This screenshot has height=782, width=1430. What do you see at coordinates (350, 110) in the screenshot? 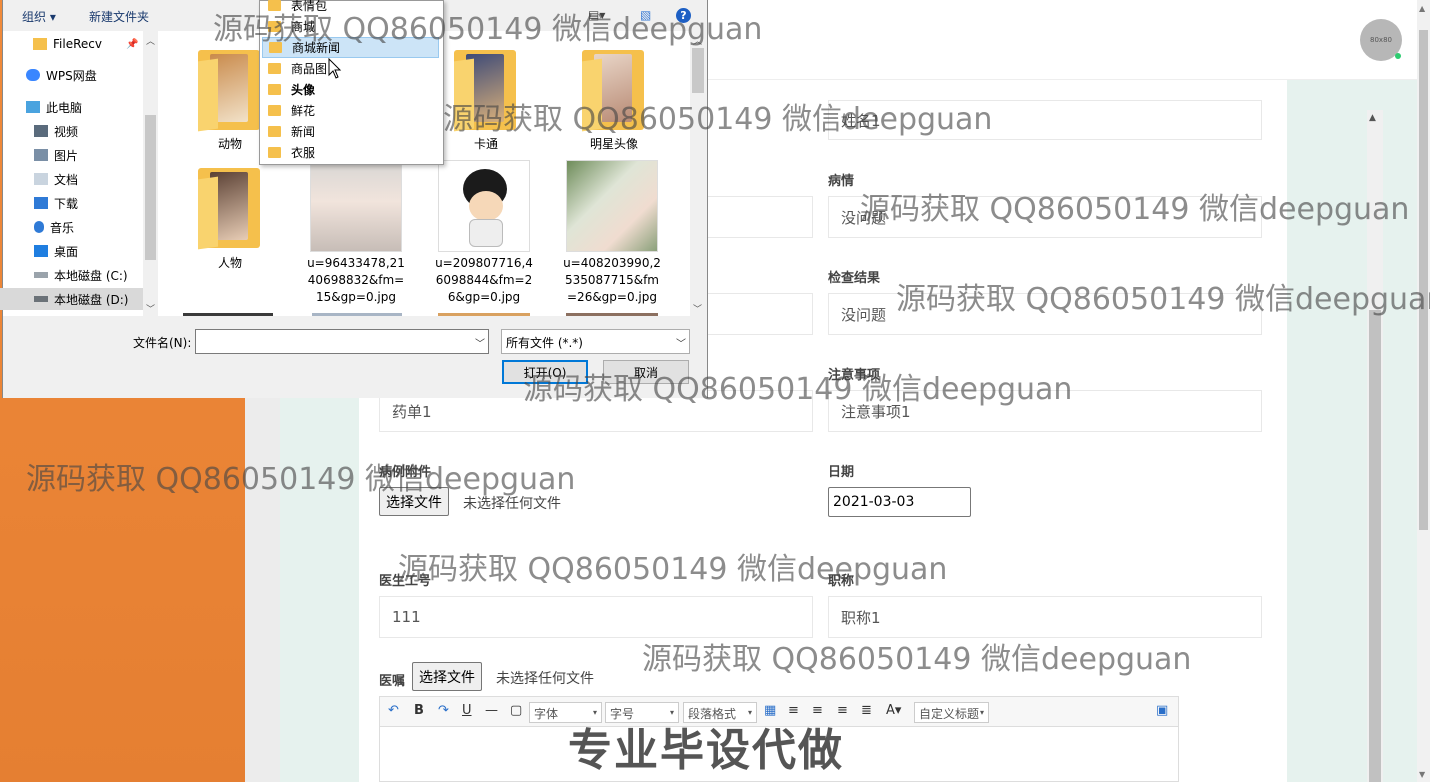
I see `dropdown-item: 鲜花` at bounding box center [350, 110].